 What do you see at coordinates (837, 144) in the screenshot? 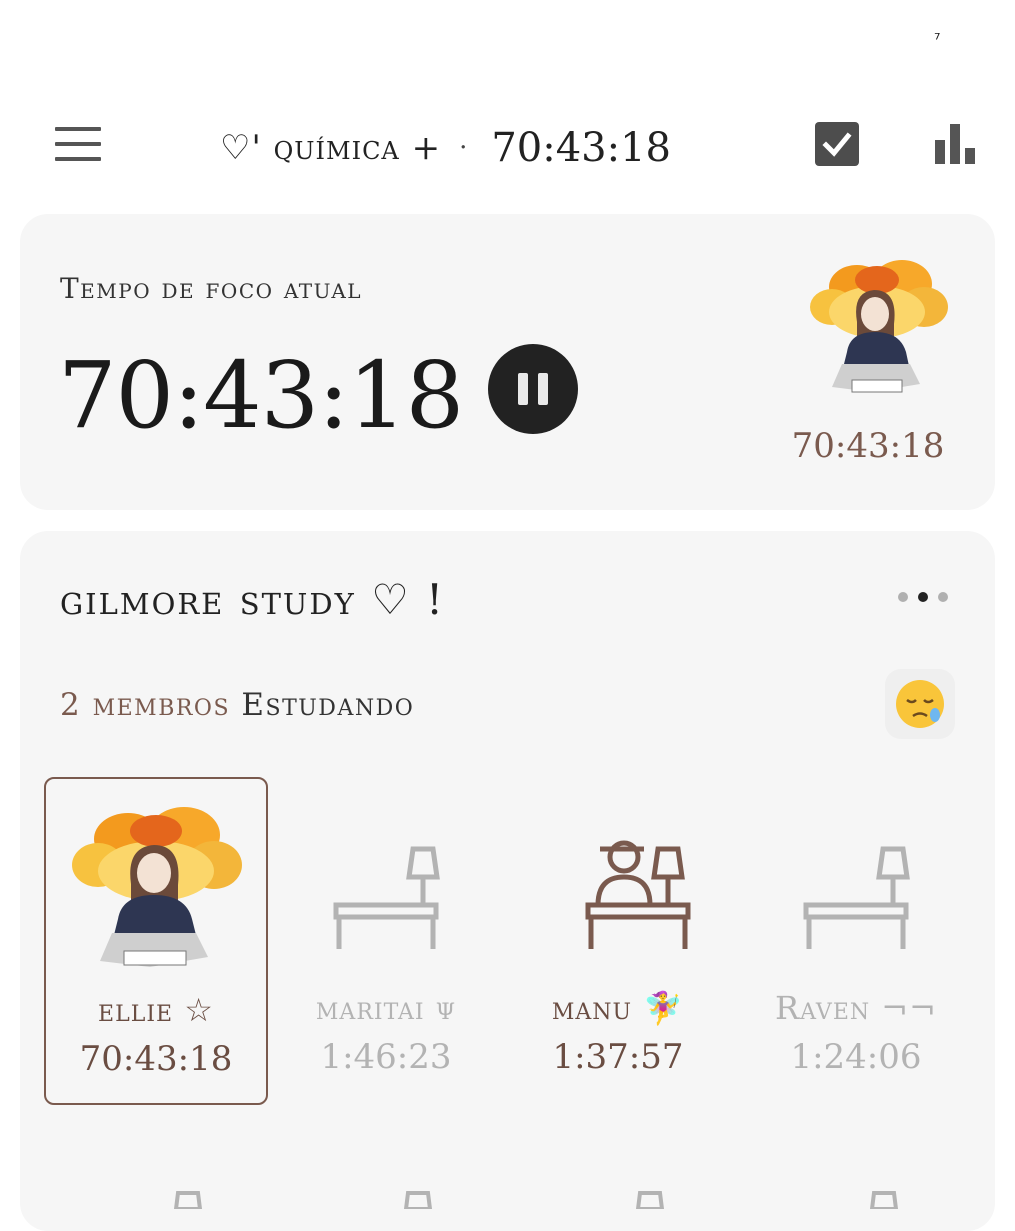
I see `checkbox-checked-icon` at bounding box center [837, 144].